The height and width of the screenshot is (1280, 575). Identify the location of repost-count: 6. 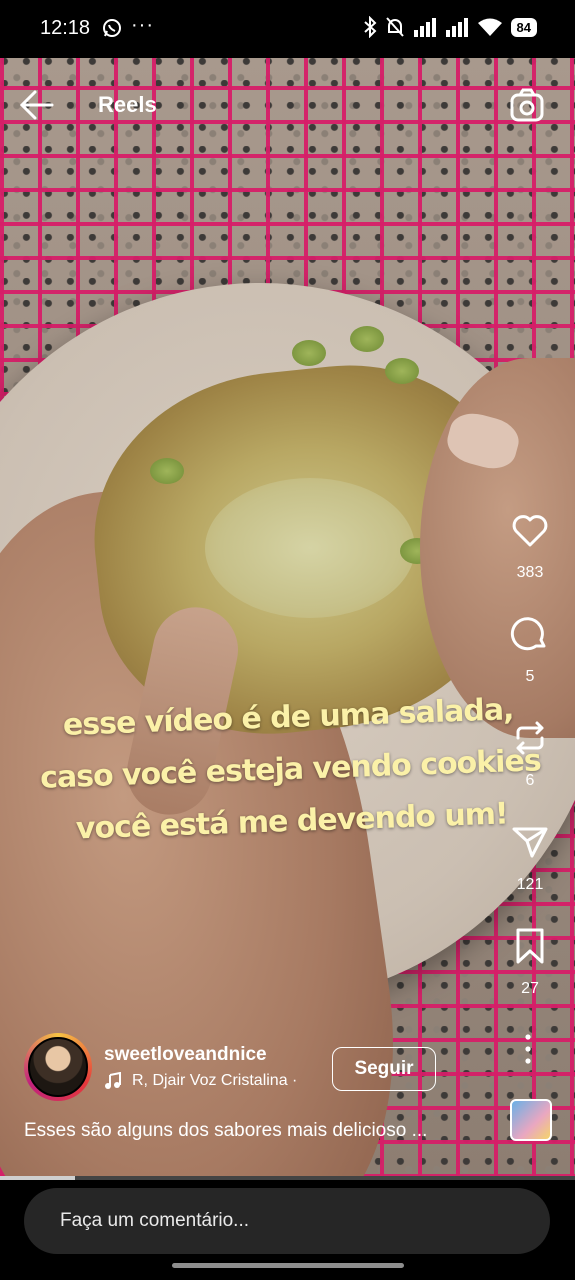
(530, 780).